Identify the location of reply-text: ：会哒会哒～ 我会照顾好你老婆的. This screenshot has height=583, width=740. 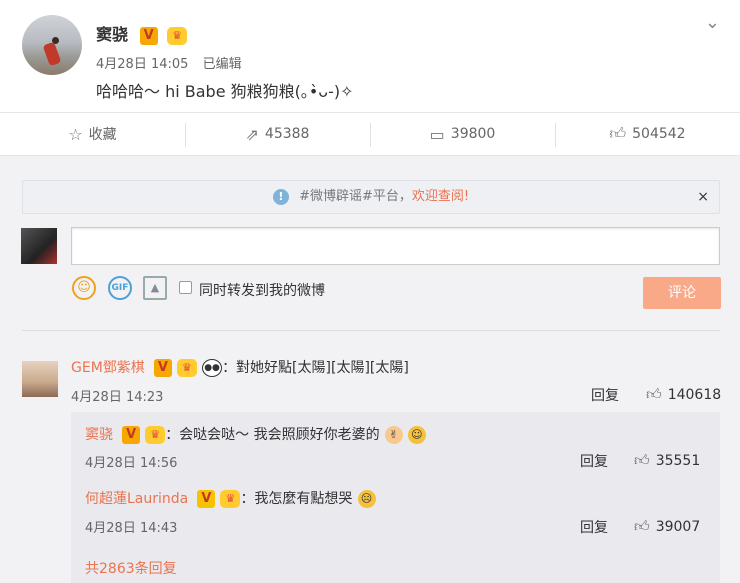
(272, 435).